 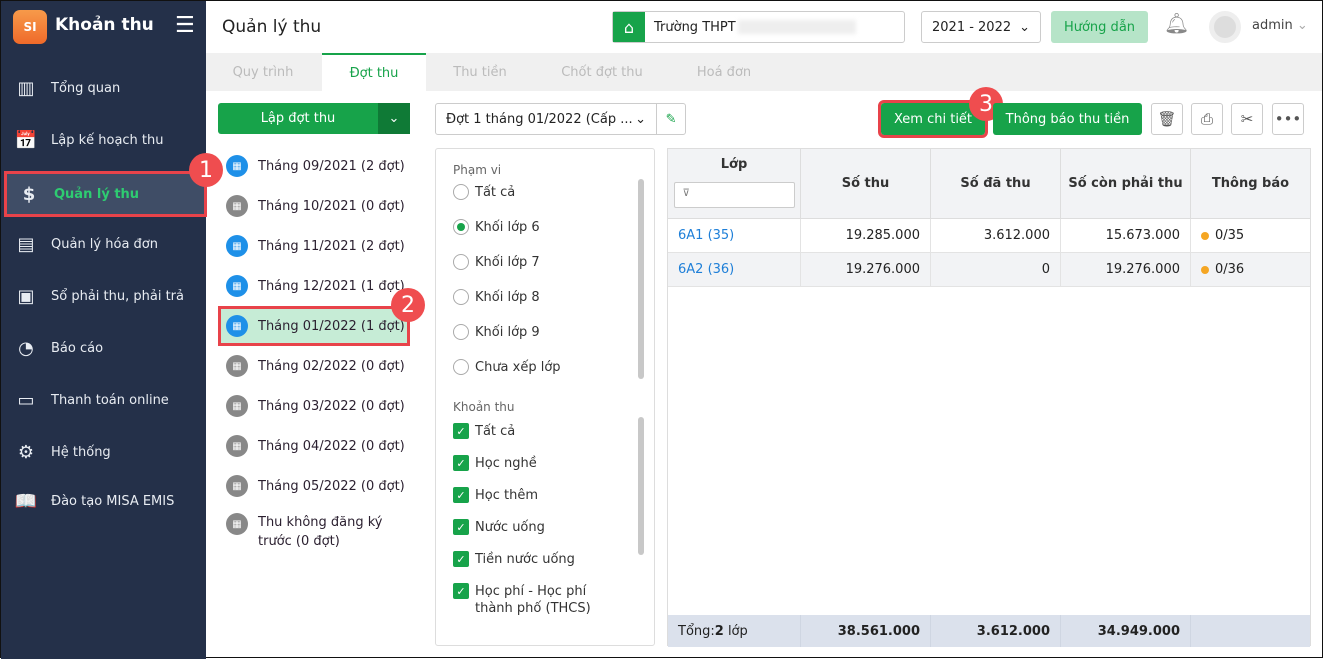 I want to click on cell-total: 19.276.000, so click(x=866, y=270).